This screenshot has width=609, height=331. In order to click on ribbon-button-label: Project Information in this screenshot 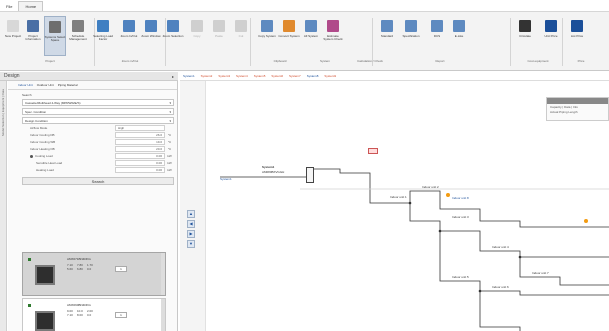, I will do `click(33, 38)`.